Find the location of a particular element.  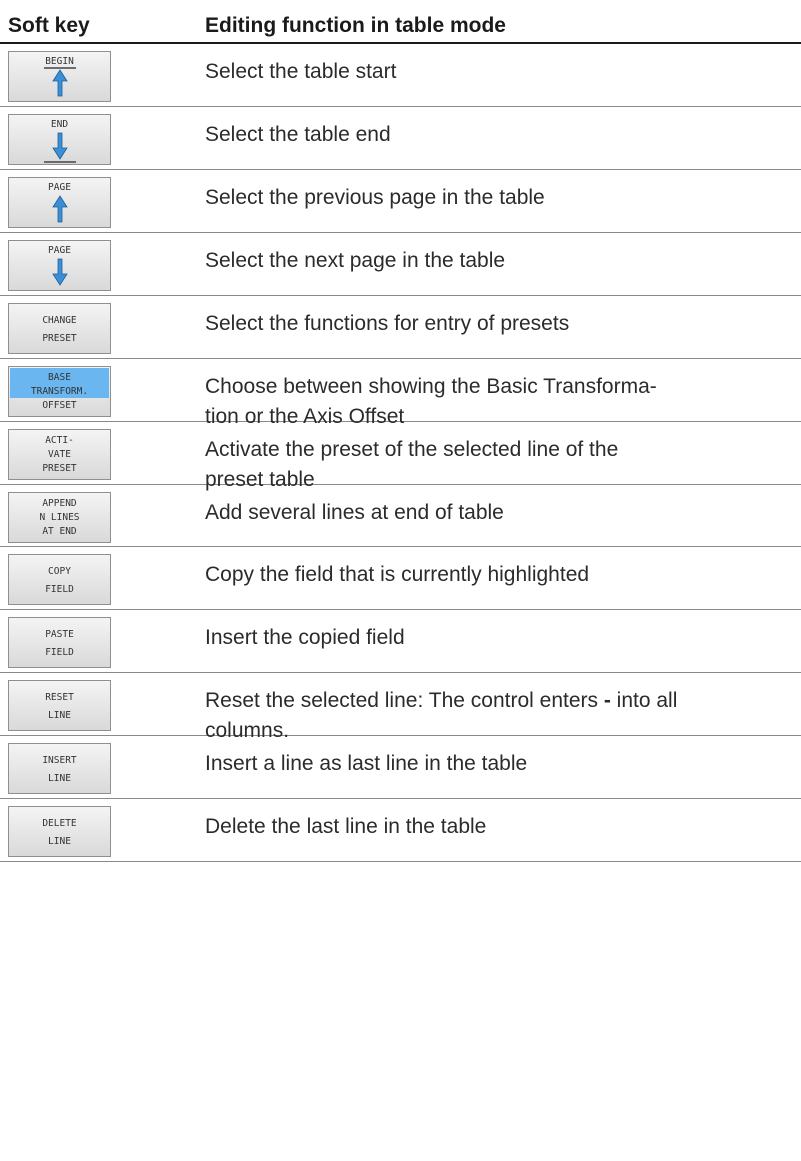

softkey-label-line: DELETE is located at coordinates (59, 823).